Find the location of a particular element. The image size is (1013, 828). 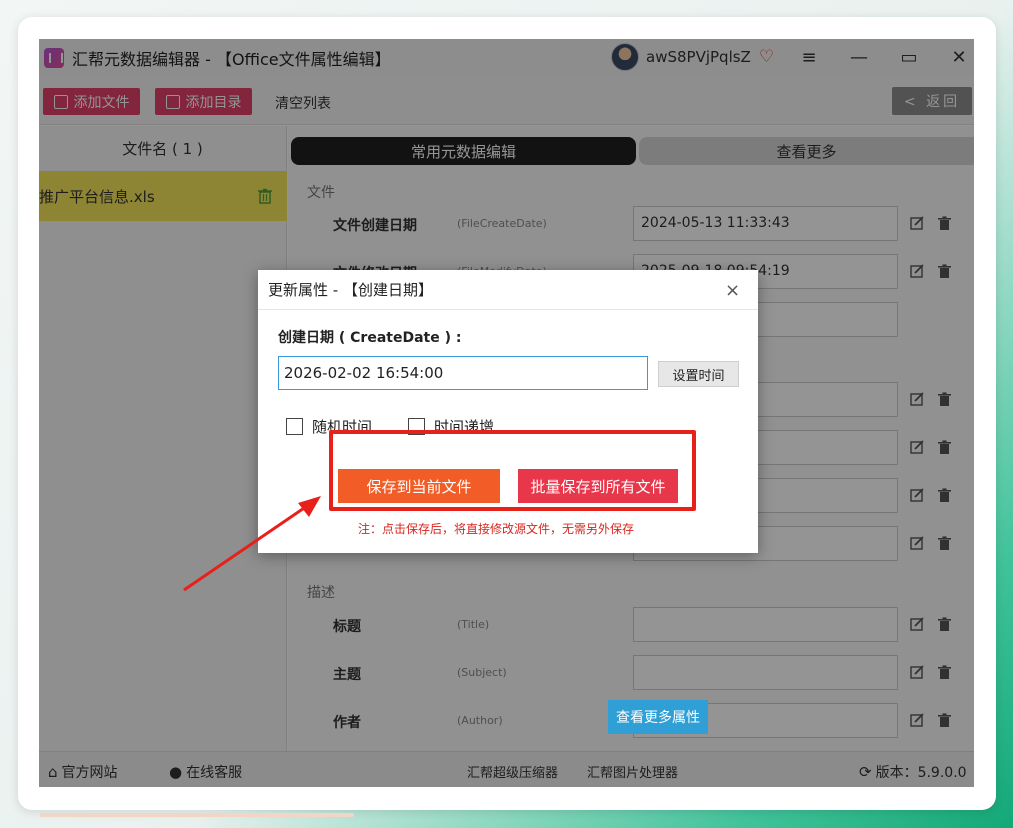

checkbox-box is located at coordinates (294, 426).